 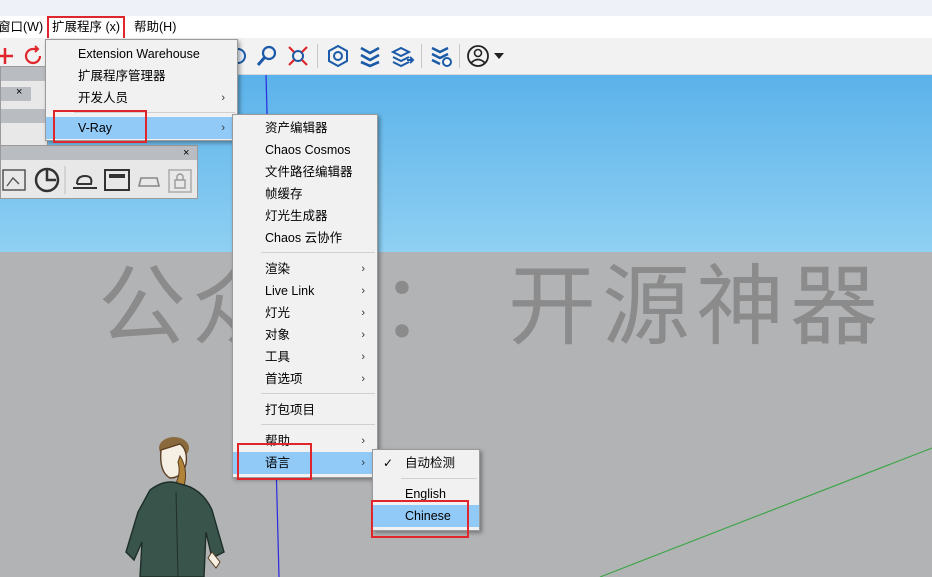 I want to click on menu-item-developer: 开发人员 ›, so click(x=141, y=98).